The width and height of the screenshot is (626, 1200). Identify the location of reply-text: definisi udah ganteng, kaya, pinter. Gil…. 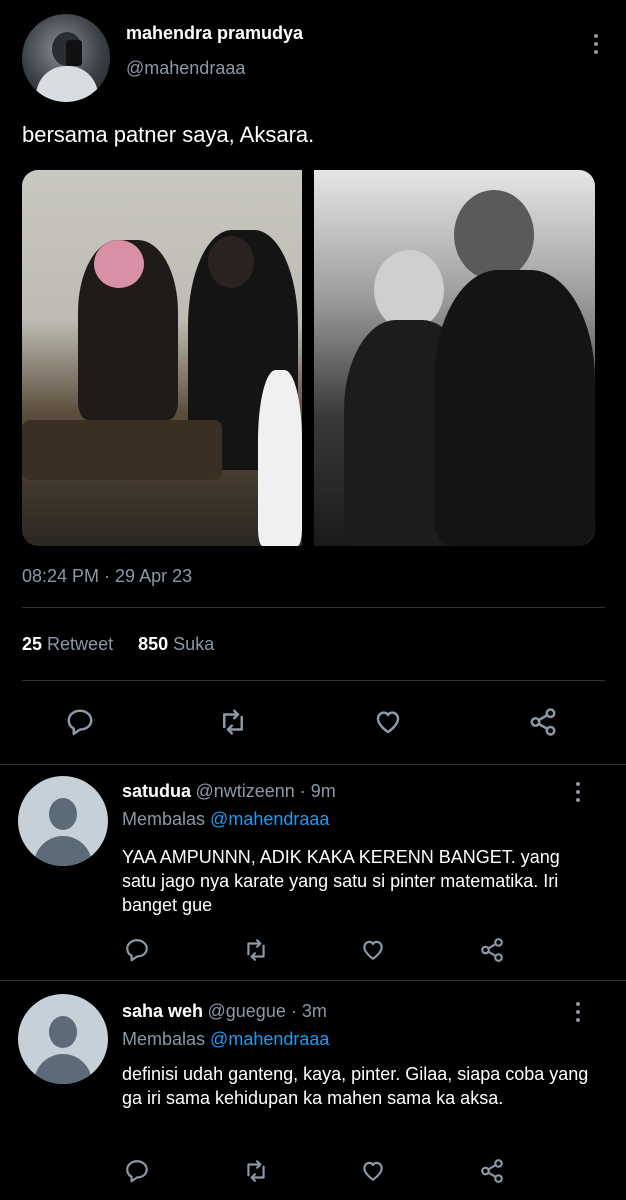
(355, 1086).